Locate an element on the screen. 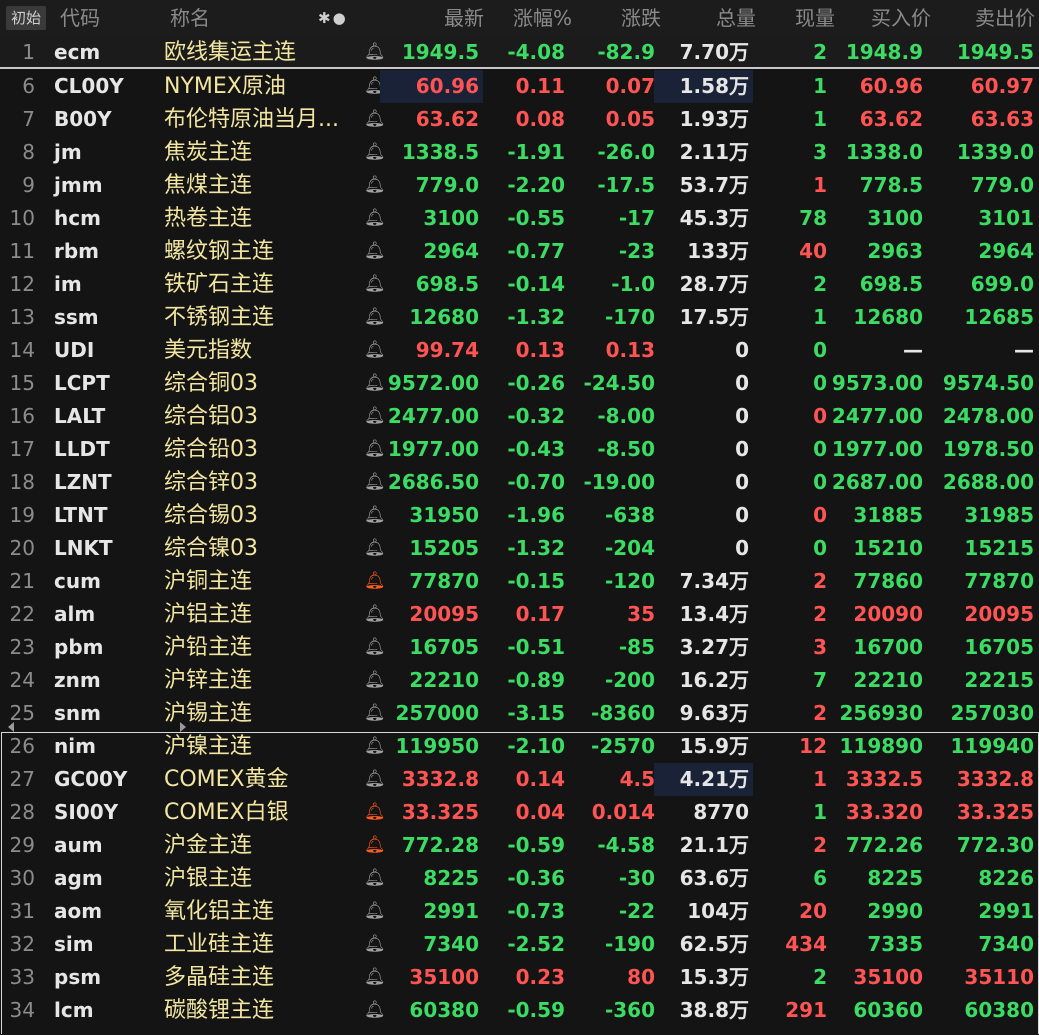 Image resolution: width=1039 pixels, height=1035 pixels. cell-cur: 1 is located at coordinates (820, 812).